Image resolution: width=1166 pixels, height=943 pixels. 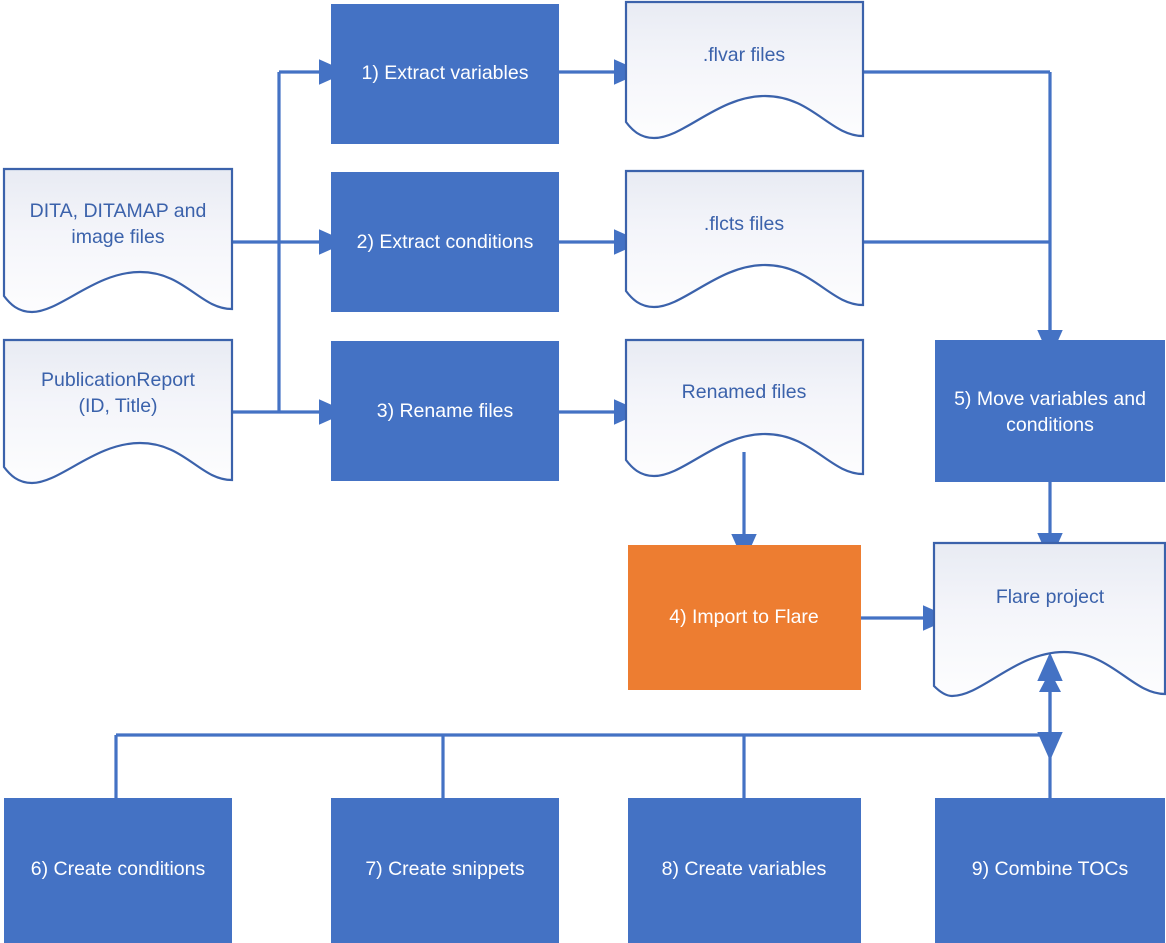 What do you see at coordinates (744, 392) in the screenshot?
I see `node-label: Renamed files` at bounding box center [744, 392].